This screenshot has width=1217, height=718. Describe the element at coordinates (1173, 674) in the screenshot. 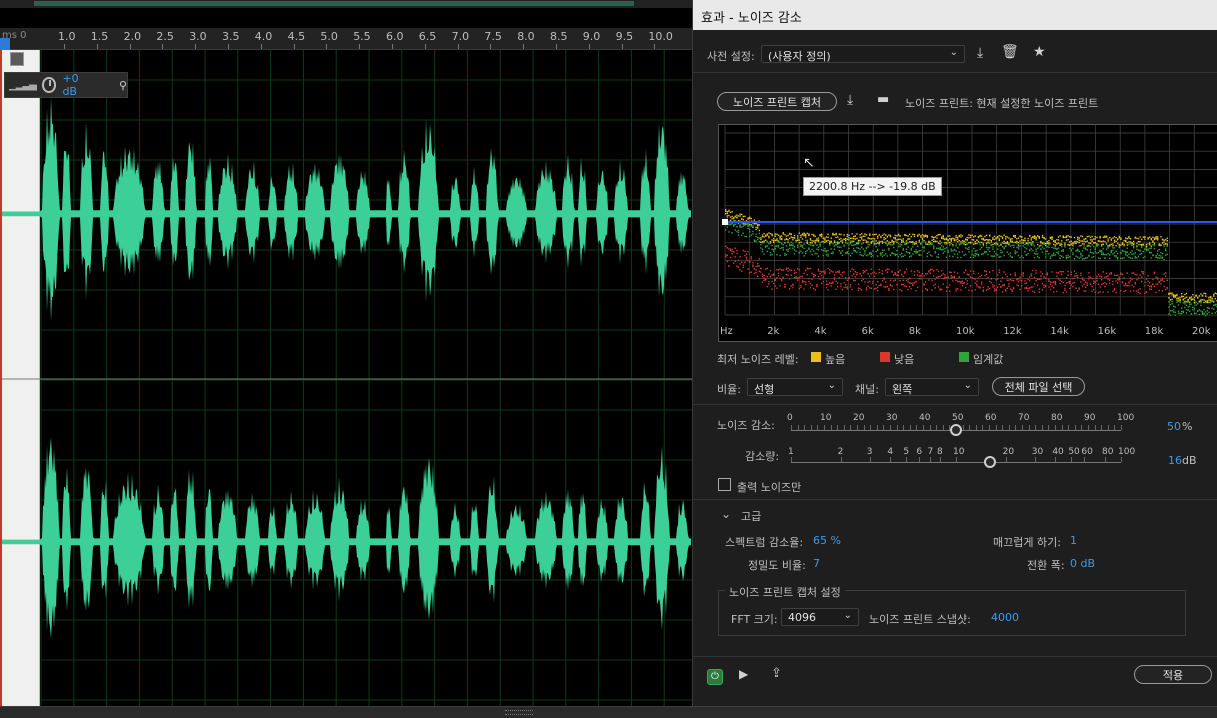

I see `apply-button: 적용` at that location.